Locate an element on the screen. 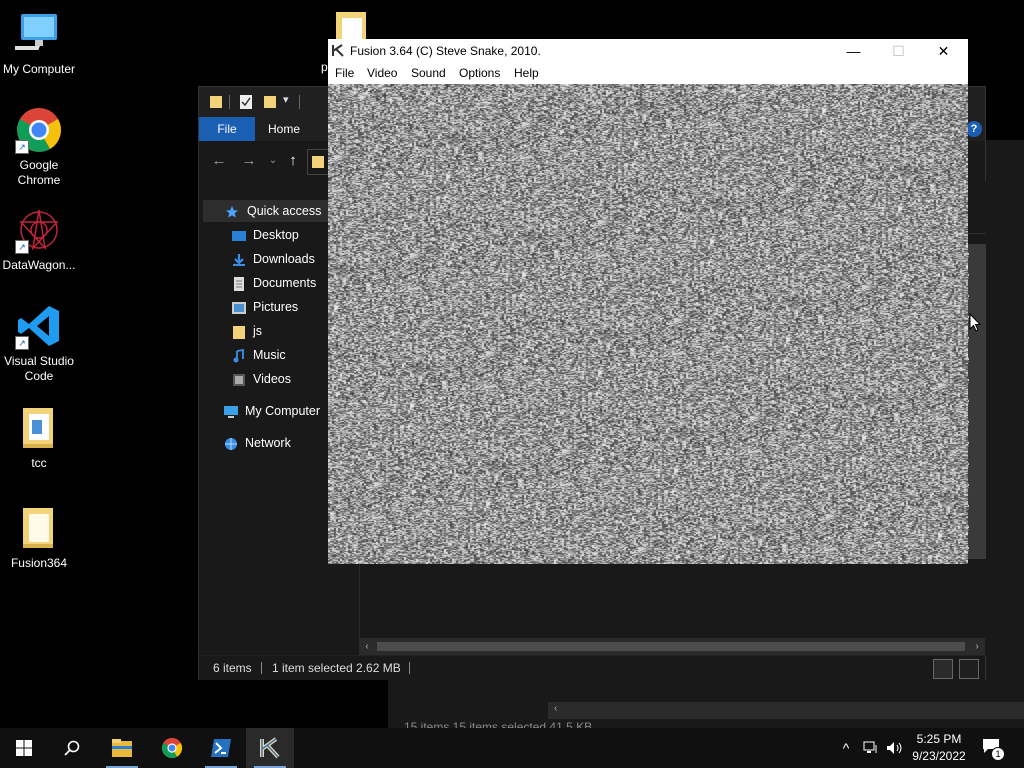 The image size is (1024, 768). nav-item-desktop: Desktop is located at coordinates (265, 235).